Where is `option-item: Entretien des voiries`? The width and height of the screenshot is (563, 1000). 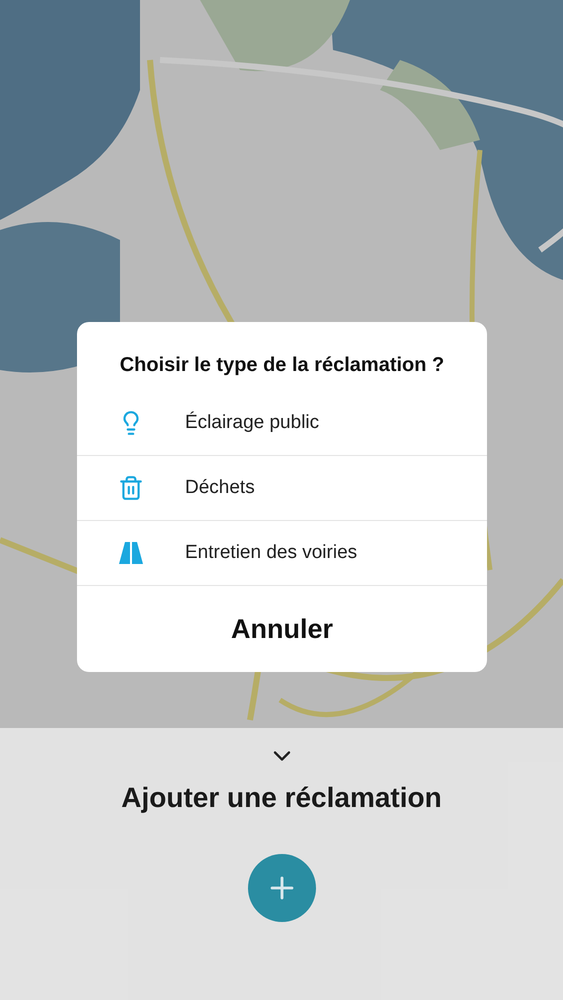 option-item: Entretien des voiries is located at coordinates (282, 553).